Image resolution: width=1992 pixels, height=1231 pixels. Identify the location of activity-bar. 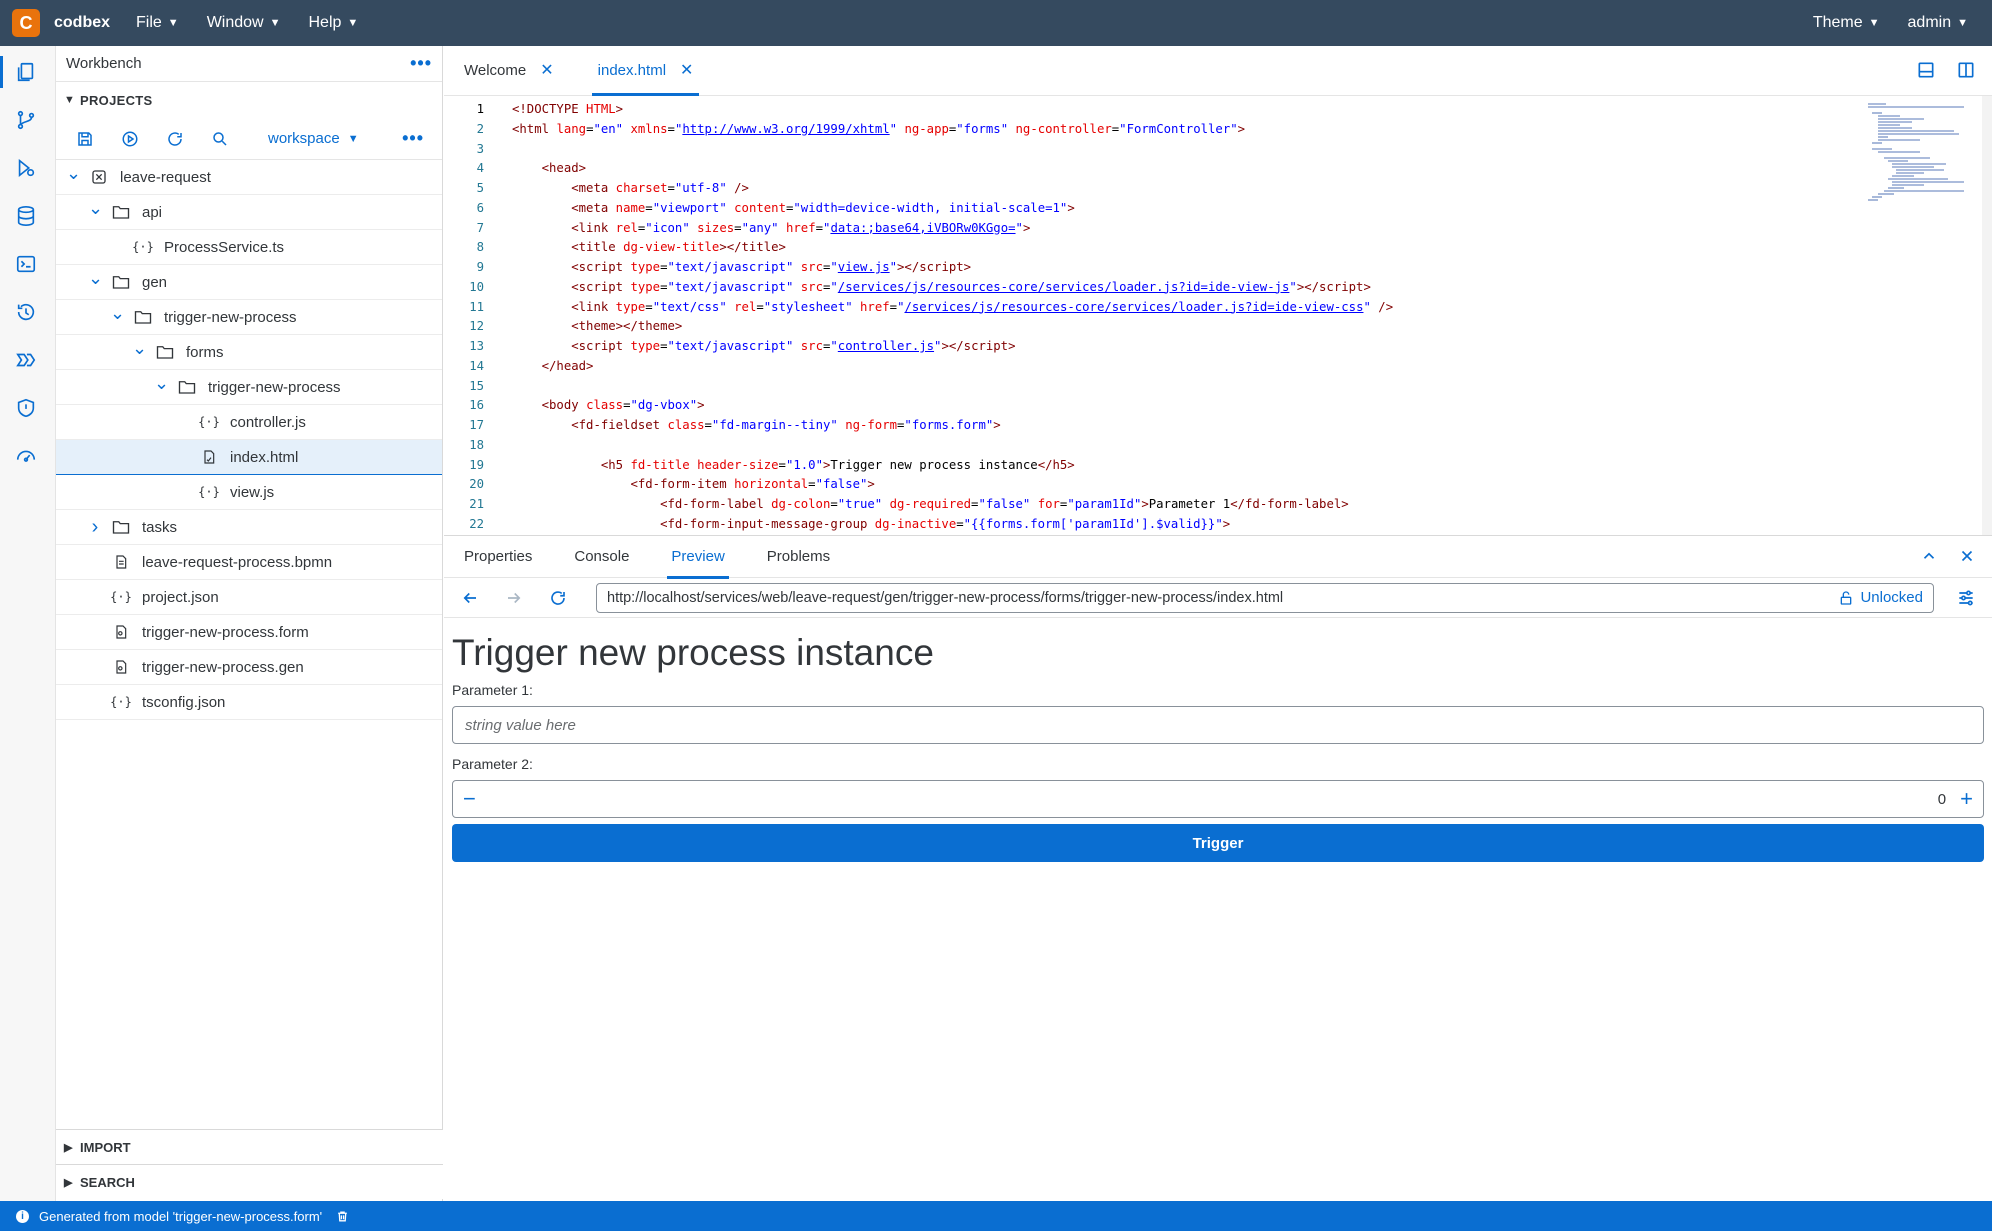
(28, 623).